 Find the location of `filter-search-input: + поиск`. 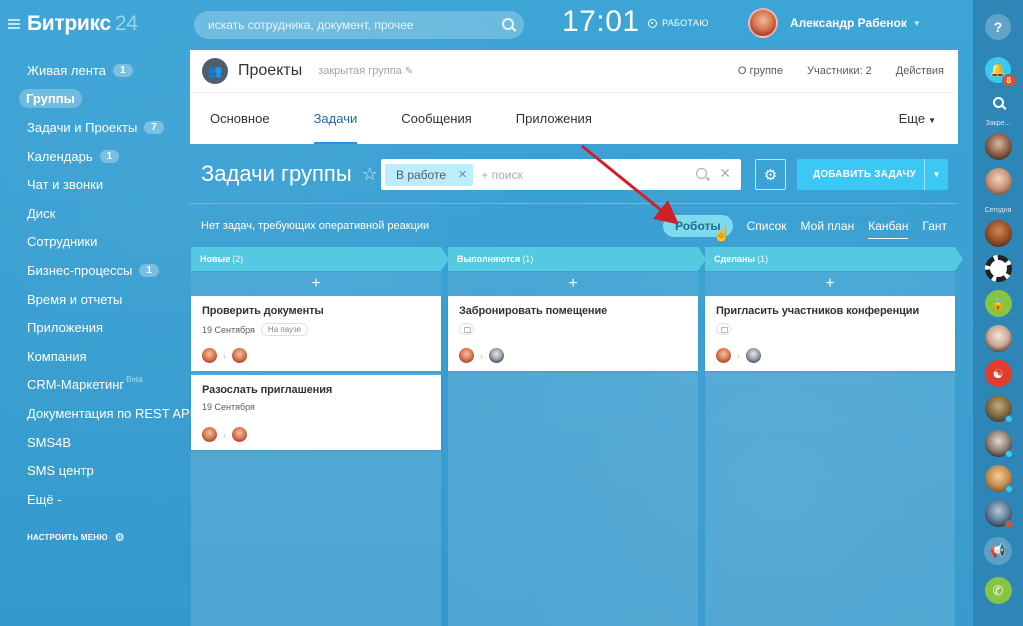

filter-search-input: + поиск is located at coordinates (501, 175).